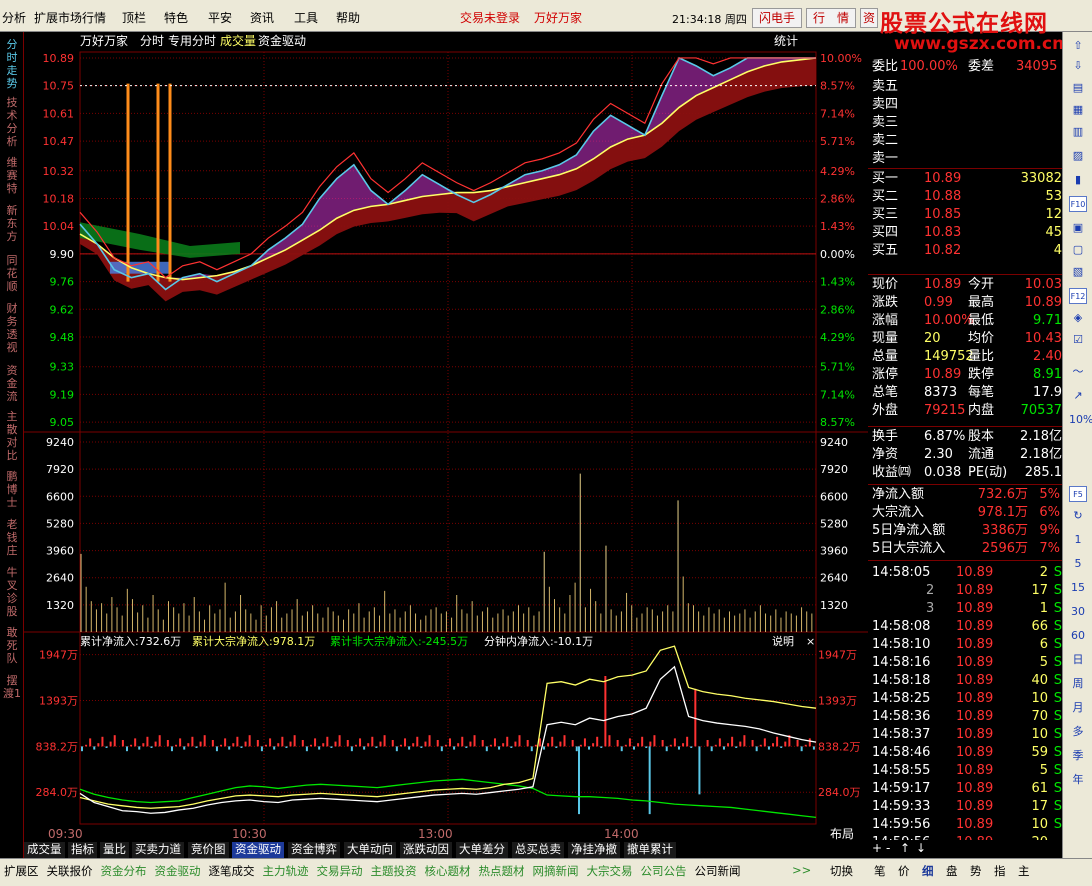  I want to click on sell-row: 卖二, so click(965, 141).